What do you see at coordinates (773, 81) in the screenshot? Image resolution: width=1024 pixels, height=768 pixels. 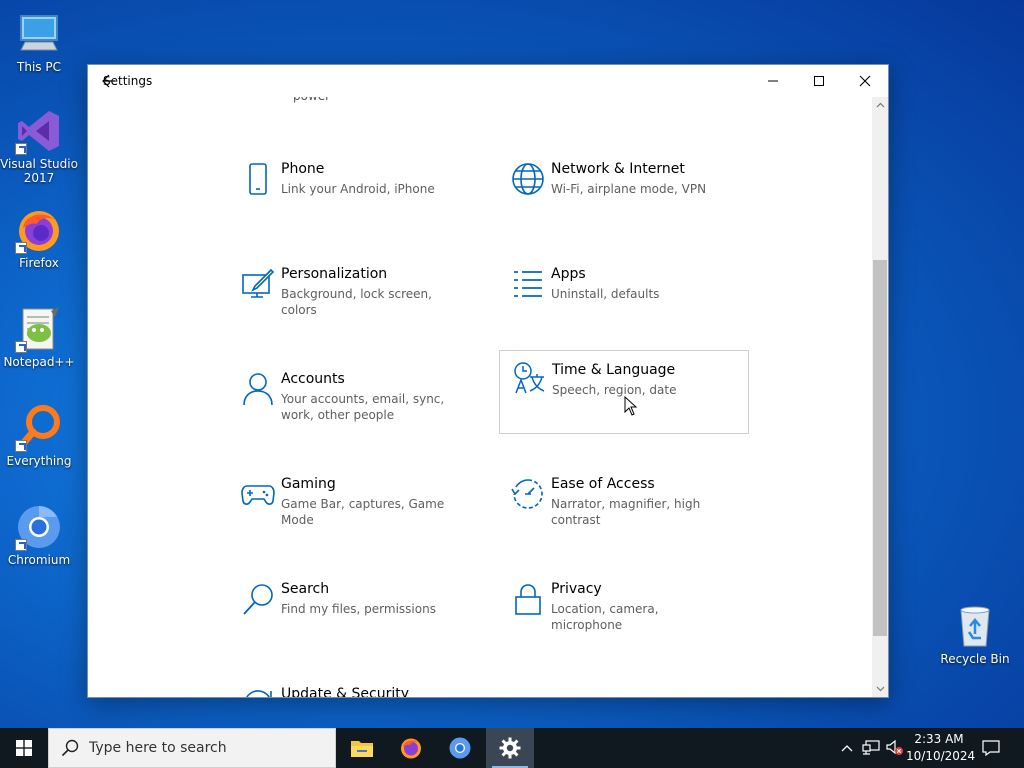 I see `minimize-button` at bounding box center [773, 81].